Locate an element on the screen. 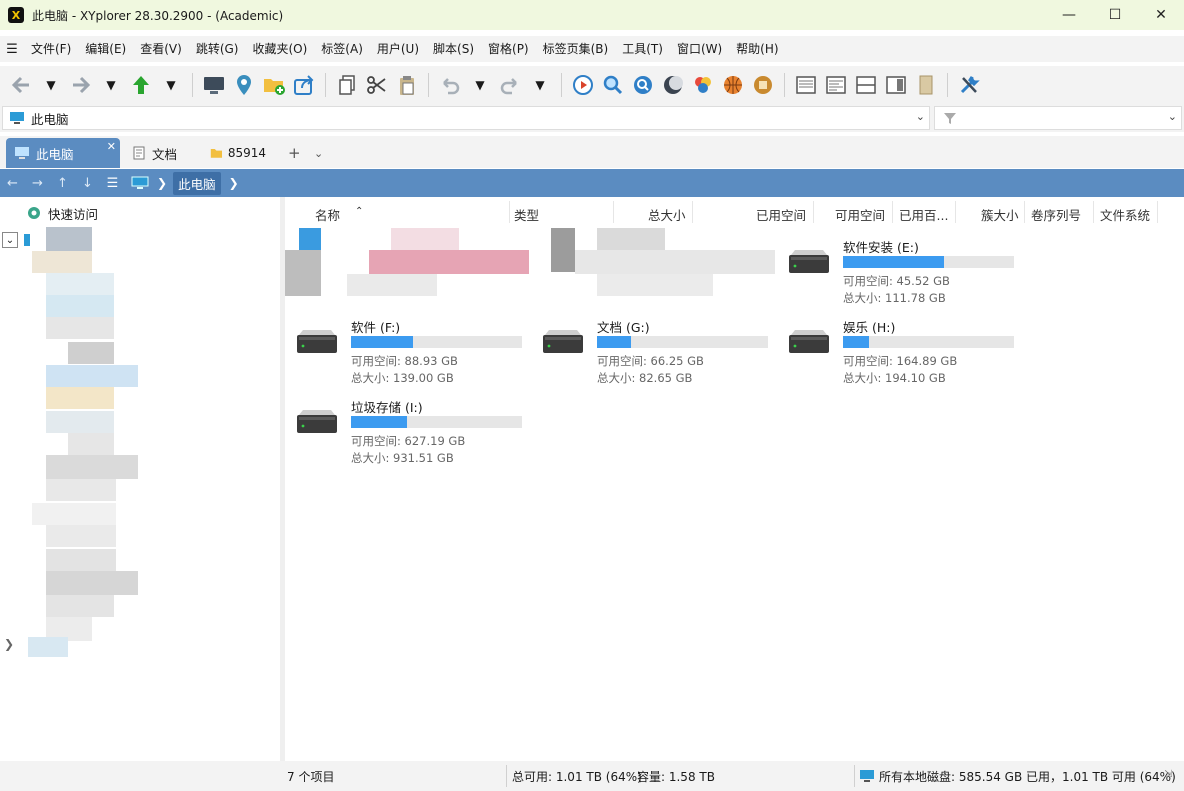  menu-go: 跳转(G) is located at coordinates (217, 49).